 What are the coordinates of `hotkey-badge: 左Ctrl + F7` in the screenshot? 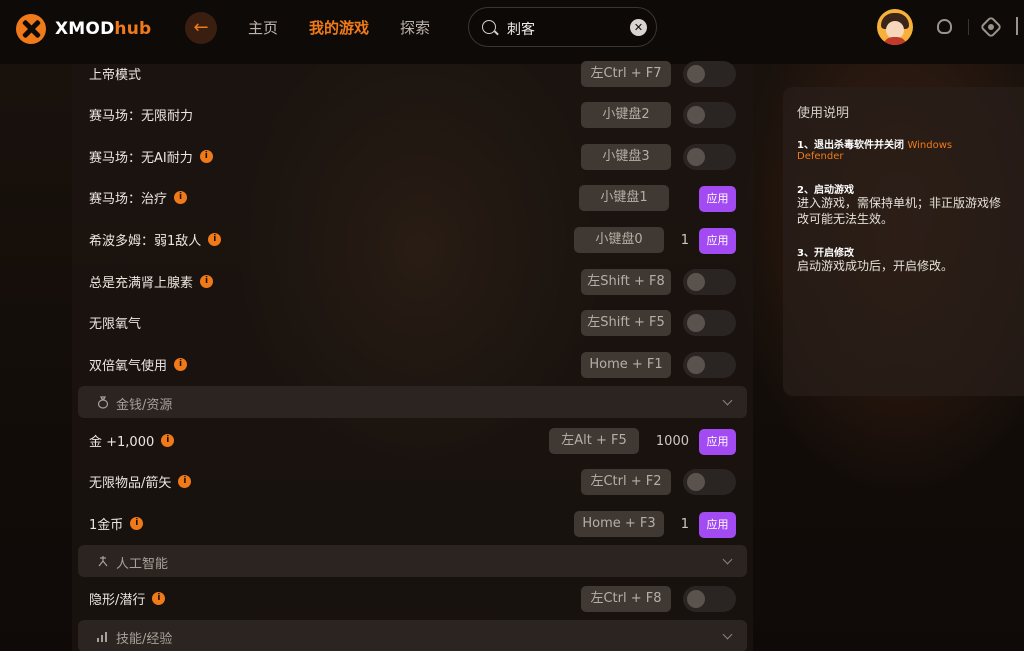 It's located at (626, 74).